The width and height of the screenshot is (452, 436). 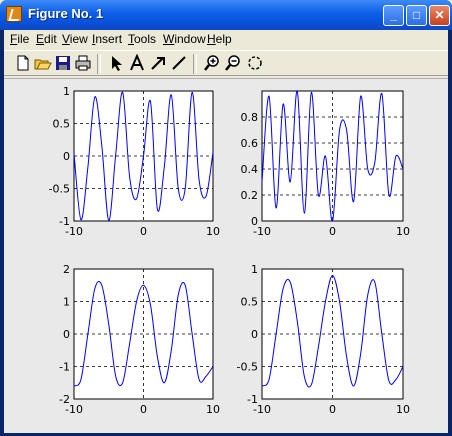 What do you see at coordinates (66, 269) in the screenshot?
I see `y-tick-label: 2` at bounding box center [66, 269].